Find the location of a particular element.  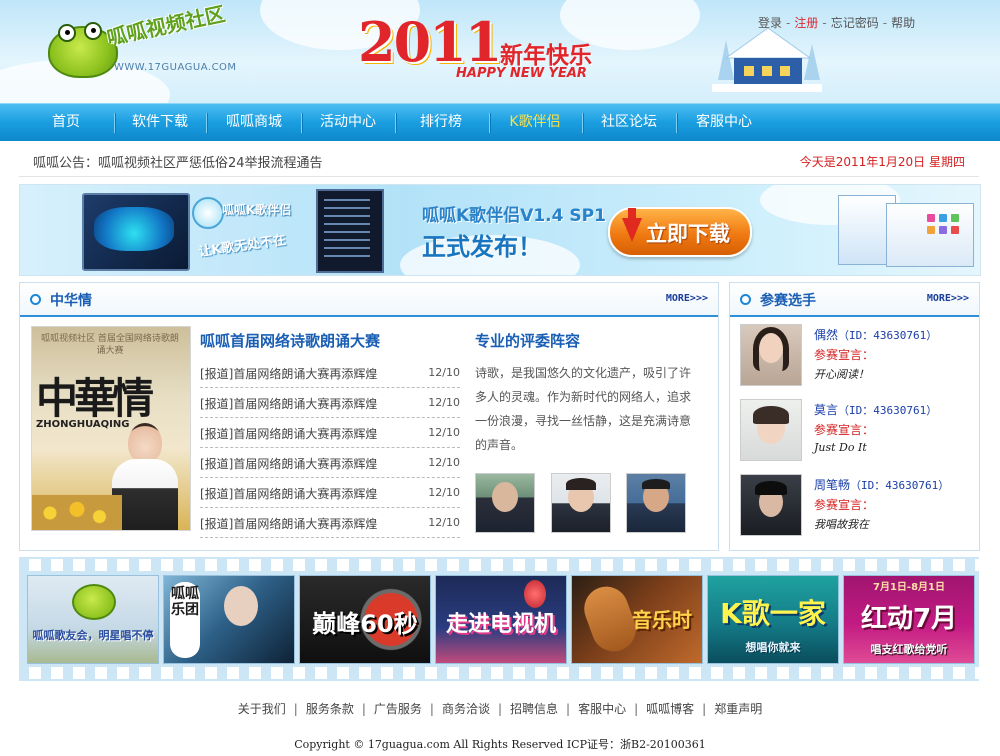

playlist-screenshot-image is located at coordinates (350, 231).